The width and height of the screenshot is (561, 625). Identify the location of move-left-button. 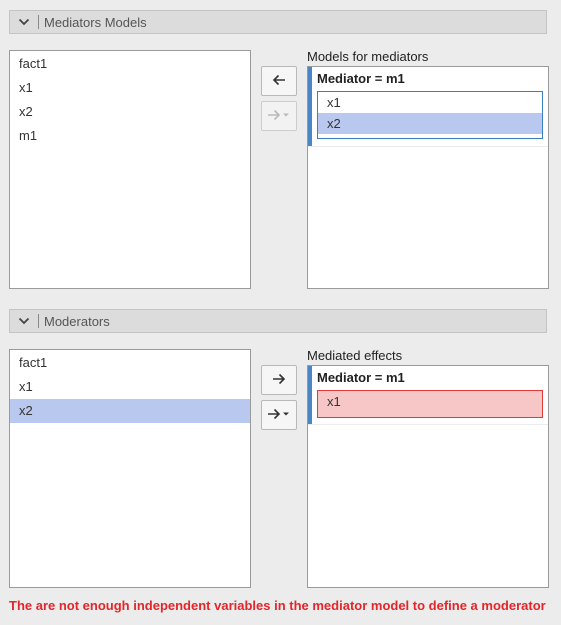
(279, 81).